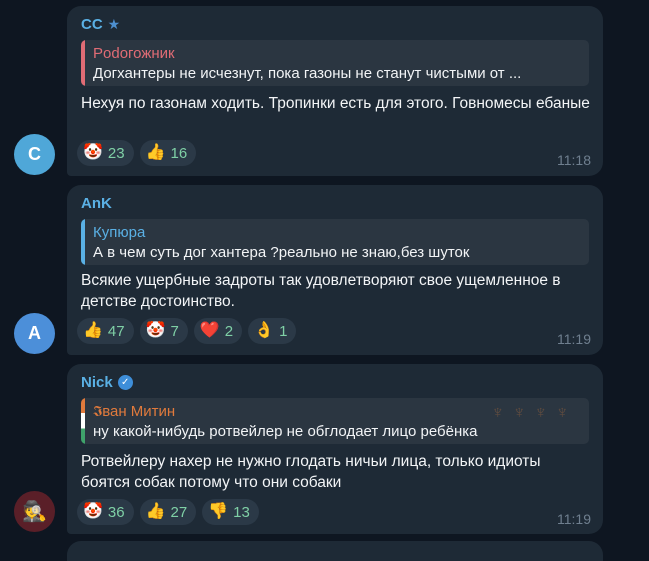  Describe the element at coordinates (105, 153) in the screenshot. I see `reaction-clown: 🤡 23` at that location.